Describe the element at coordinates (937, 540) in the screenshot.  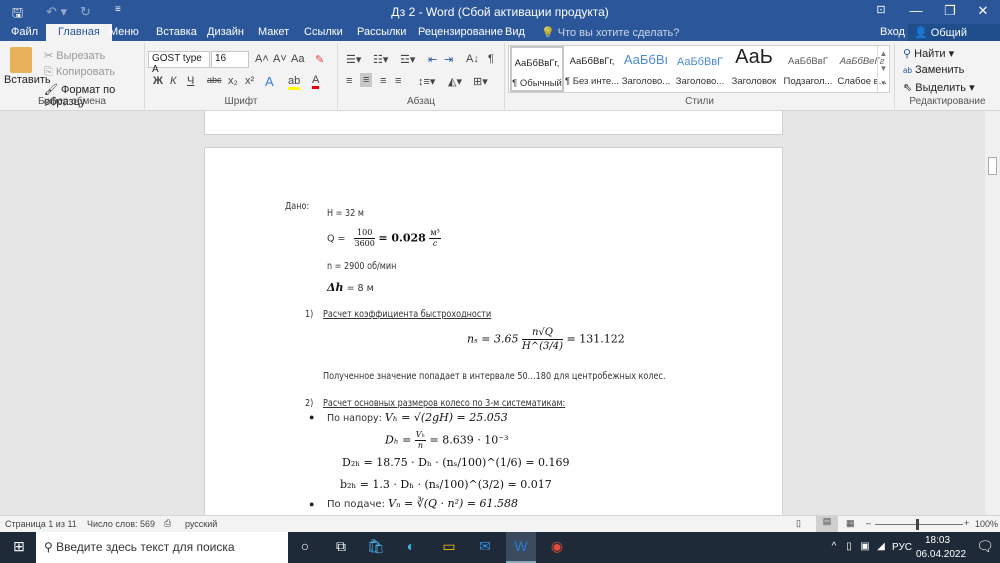
I see `clock-time: 18:03` at that location.